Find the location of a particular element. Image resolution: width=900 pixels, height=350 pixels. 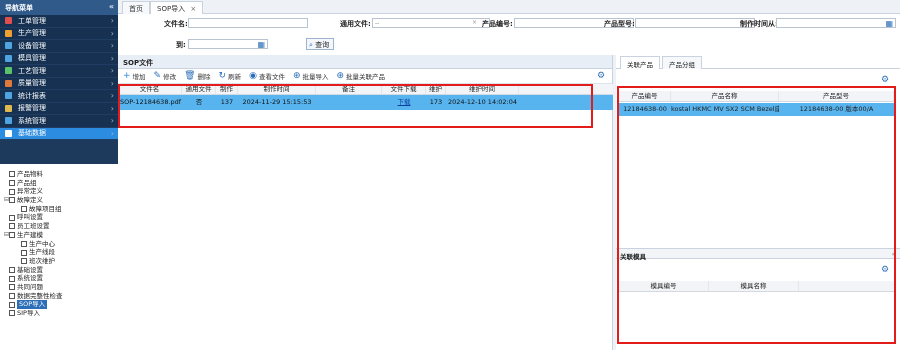

toolbar-button: + 增加 is located at coordinates (134, 76).